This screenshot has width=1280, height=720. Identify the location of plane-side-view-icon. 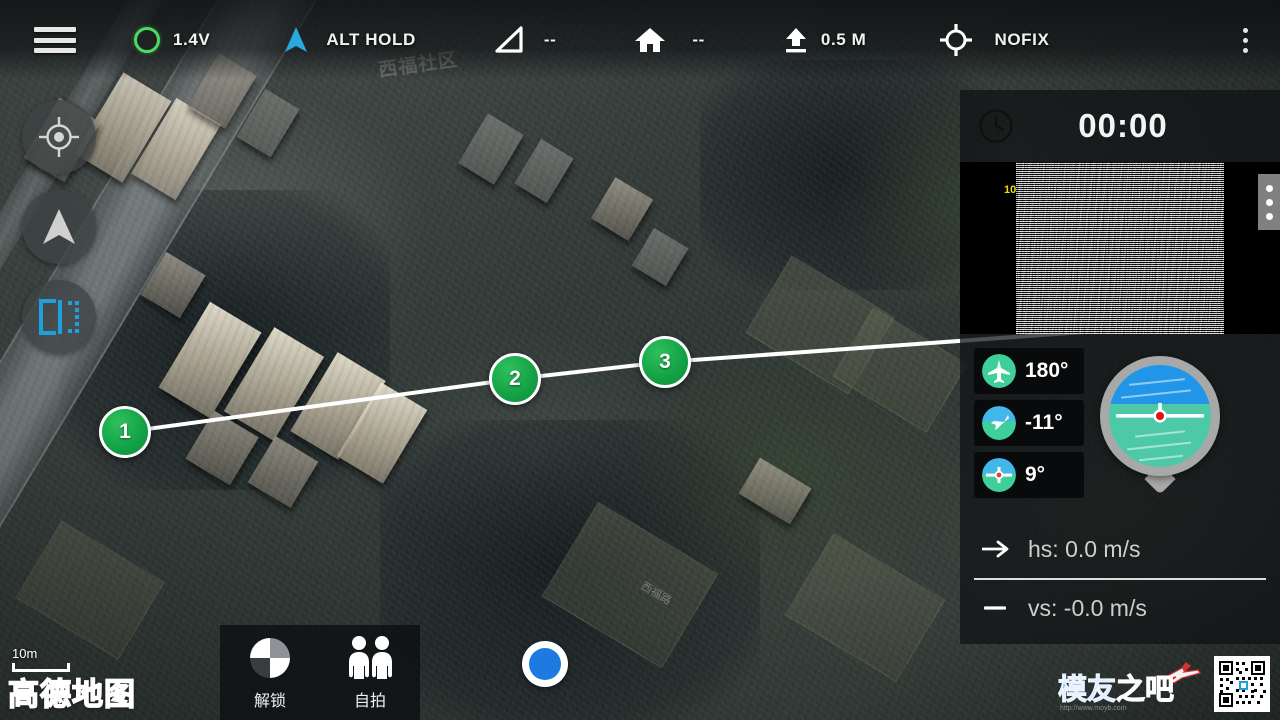
(999, 423).